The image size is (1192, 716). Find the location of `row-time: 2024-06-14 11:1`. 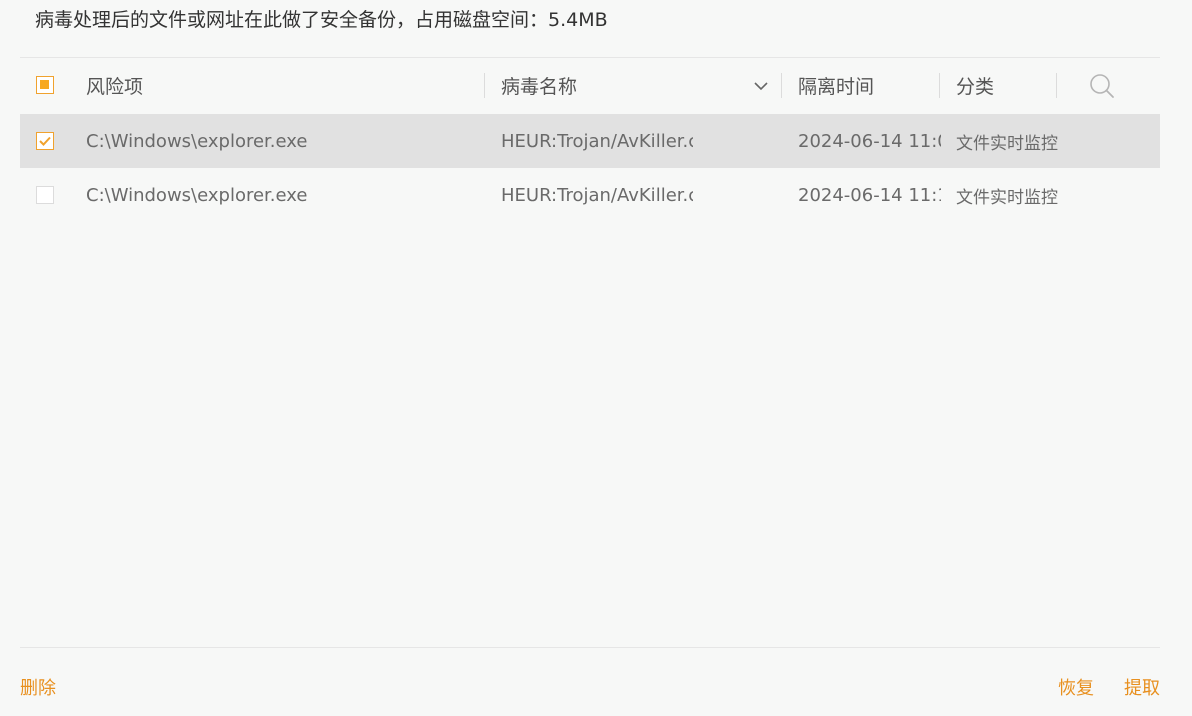

row-time: 2024-06-14 11:1 is located at coordinates (869, 195).